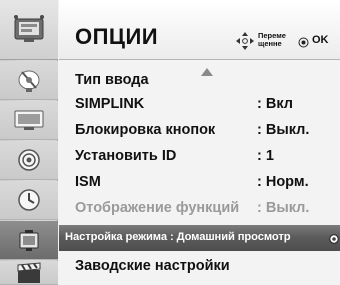 The width and height of the screenshot is (340, 285). I want to click on menu-item-label: Установить ID, so click(126, 156).